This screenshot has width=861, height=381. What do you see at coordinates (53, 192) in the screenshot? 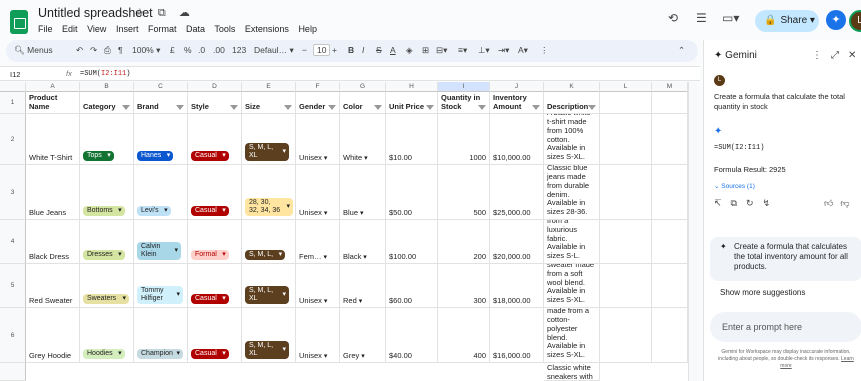
I see `table-cell: Blue Jeans` at bounding box center [53, 192].